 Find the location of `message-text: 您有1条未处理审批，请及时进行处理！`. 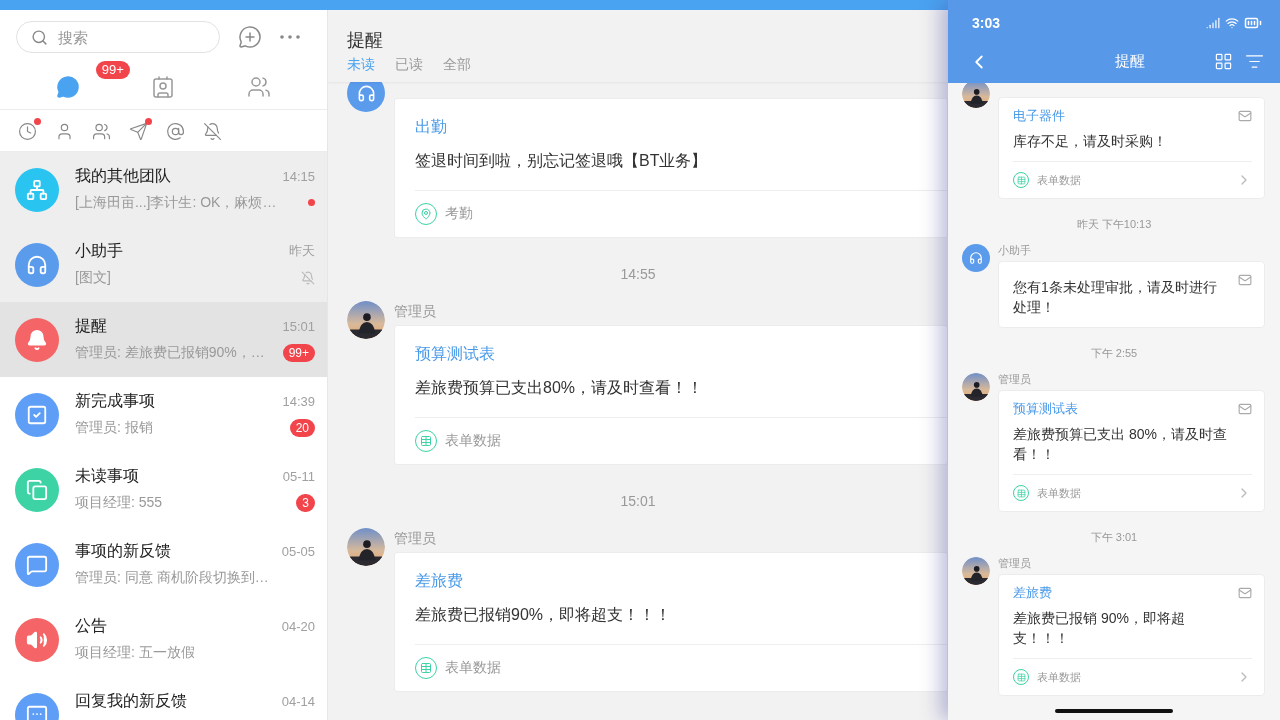

message-text: 您有1条未处理审批，请及时进行处理！ is located at coordinates (1115, 297).